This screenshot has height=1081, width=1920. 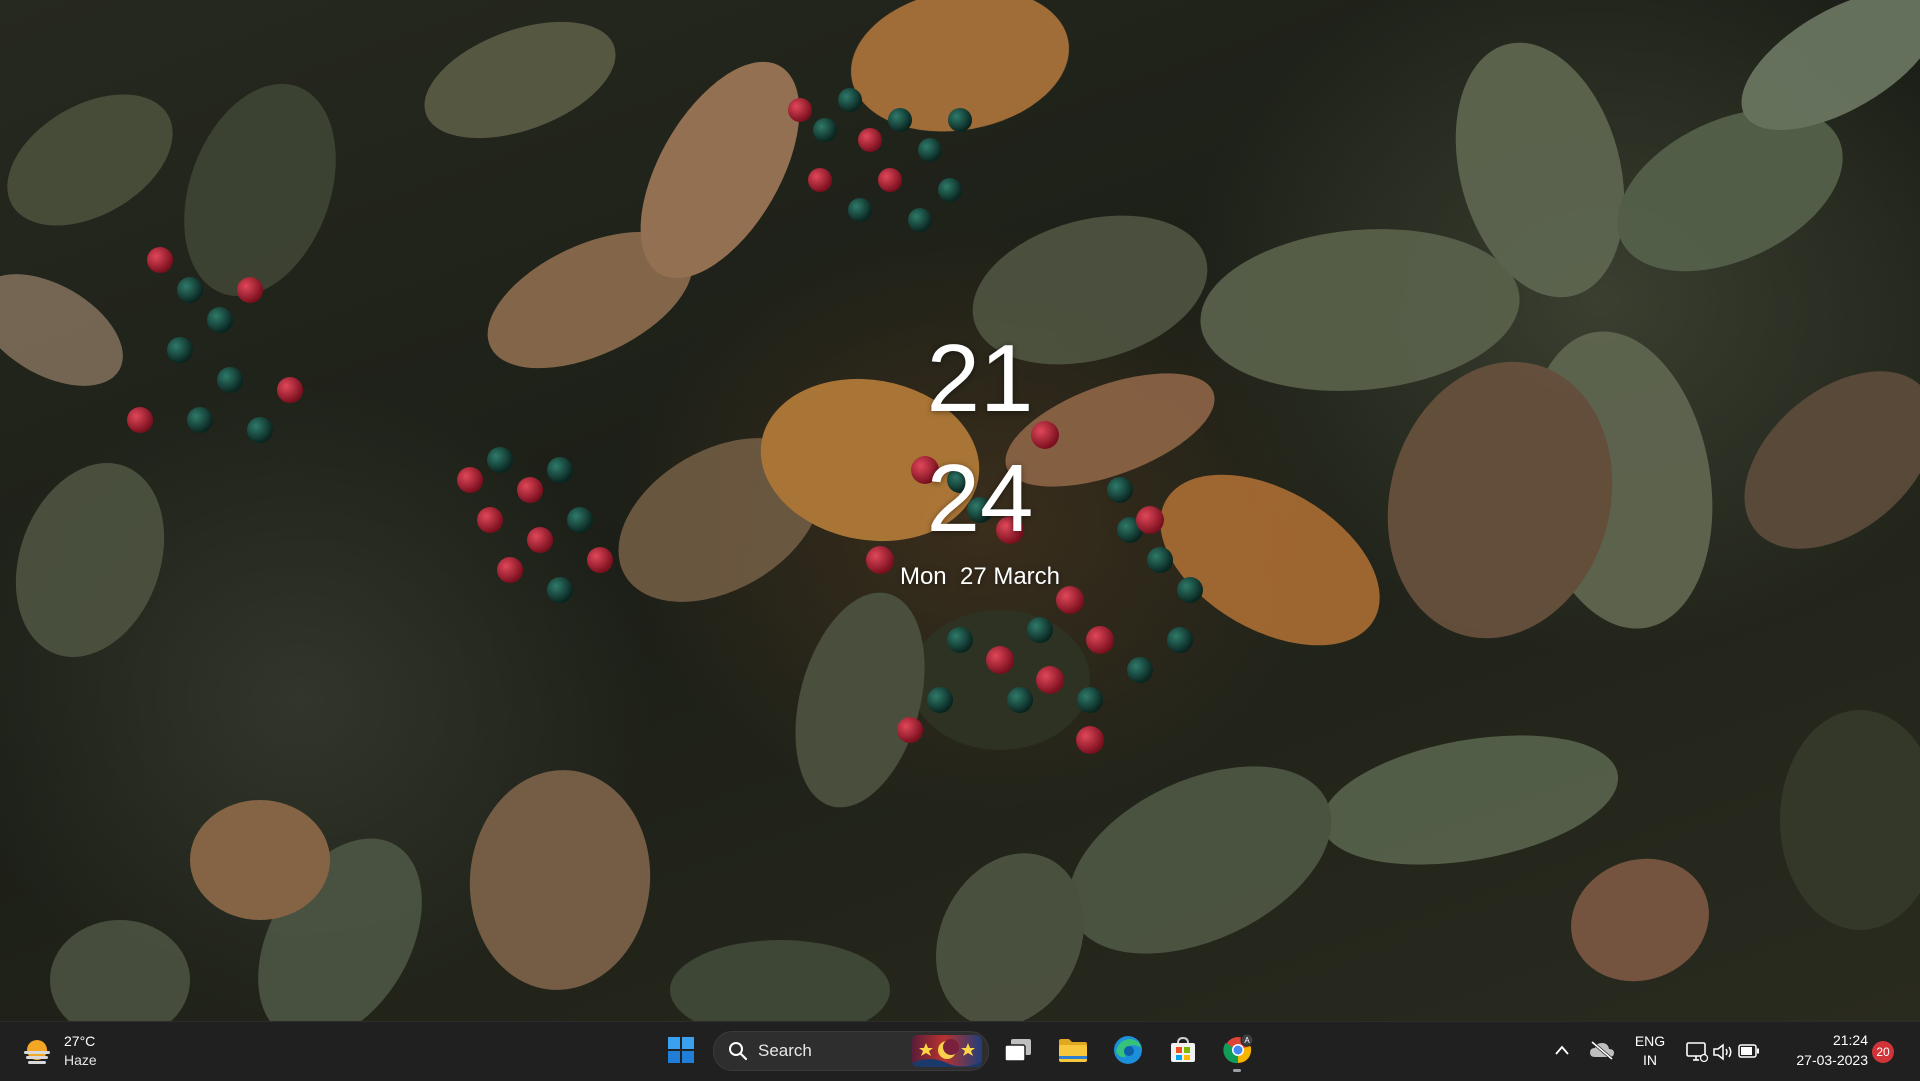 What do you see at coordinates (738, 1051) in the screenshot?
I see `search-icon` at bounding box center [738, 1051].